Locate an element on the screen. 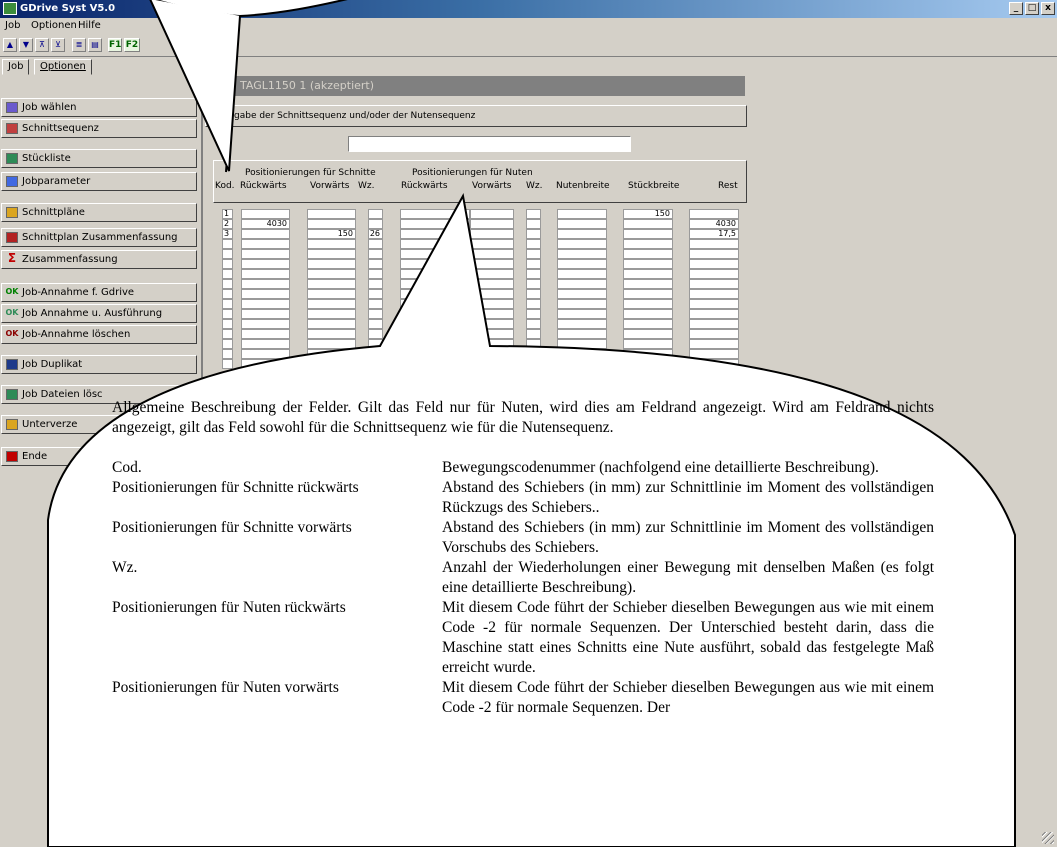 This screenshot has width=1057, height=847. description-term: Positionierungen für Schnitte rückwärts is located at coordinates (235, 487).